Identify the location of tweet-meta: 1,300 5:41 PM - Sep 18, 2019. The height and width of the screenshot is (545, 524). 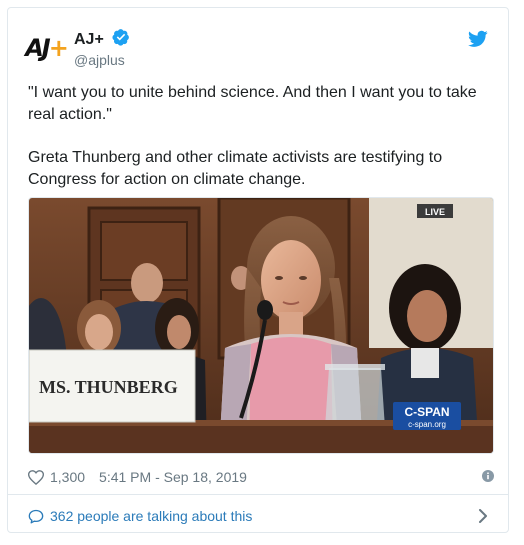
(261, 477).